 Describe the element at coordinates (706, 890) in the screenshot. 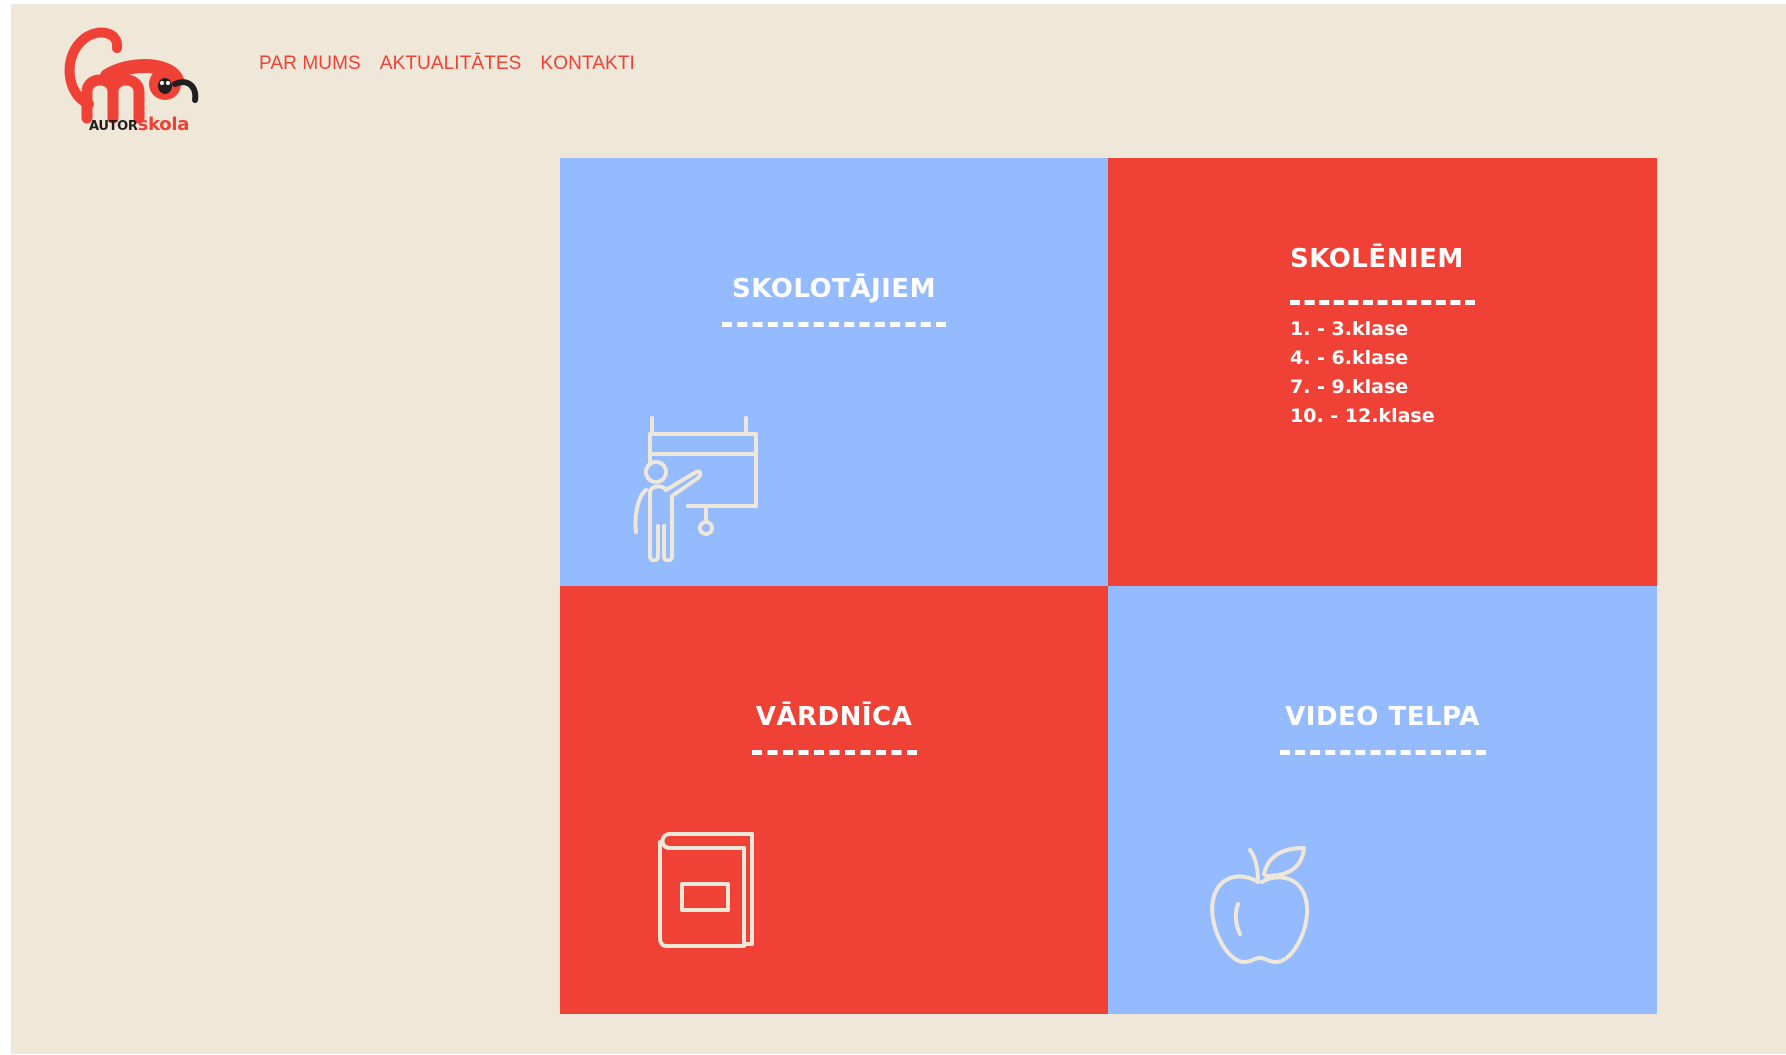

I see `book-icon` at that location.